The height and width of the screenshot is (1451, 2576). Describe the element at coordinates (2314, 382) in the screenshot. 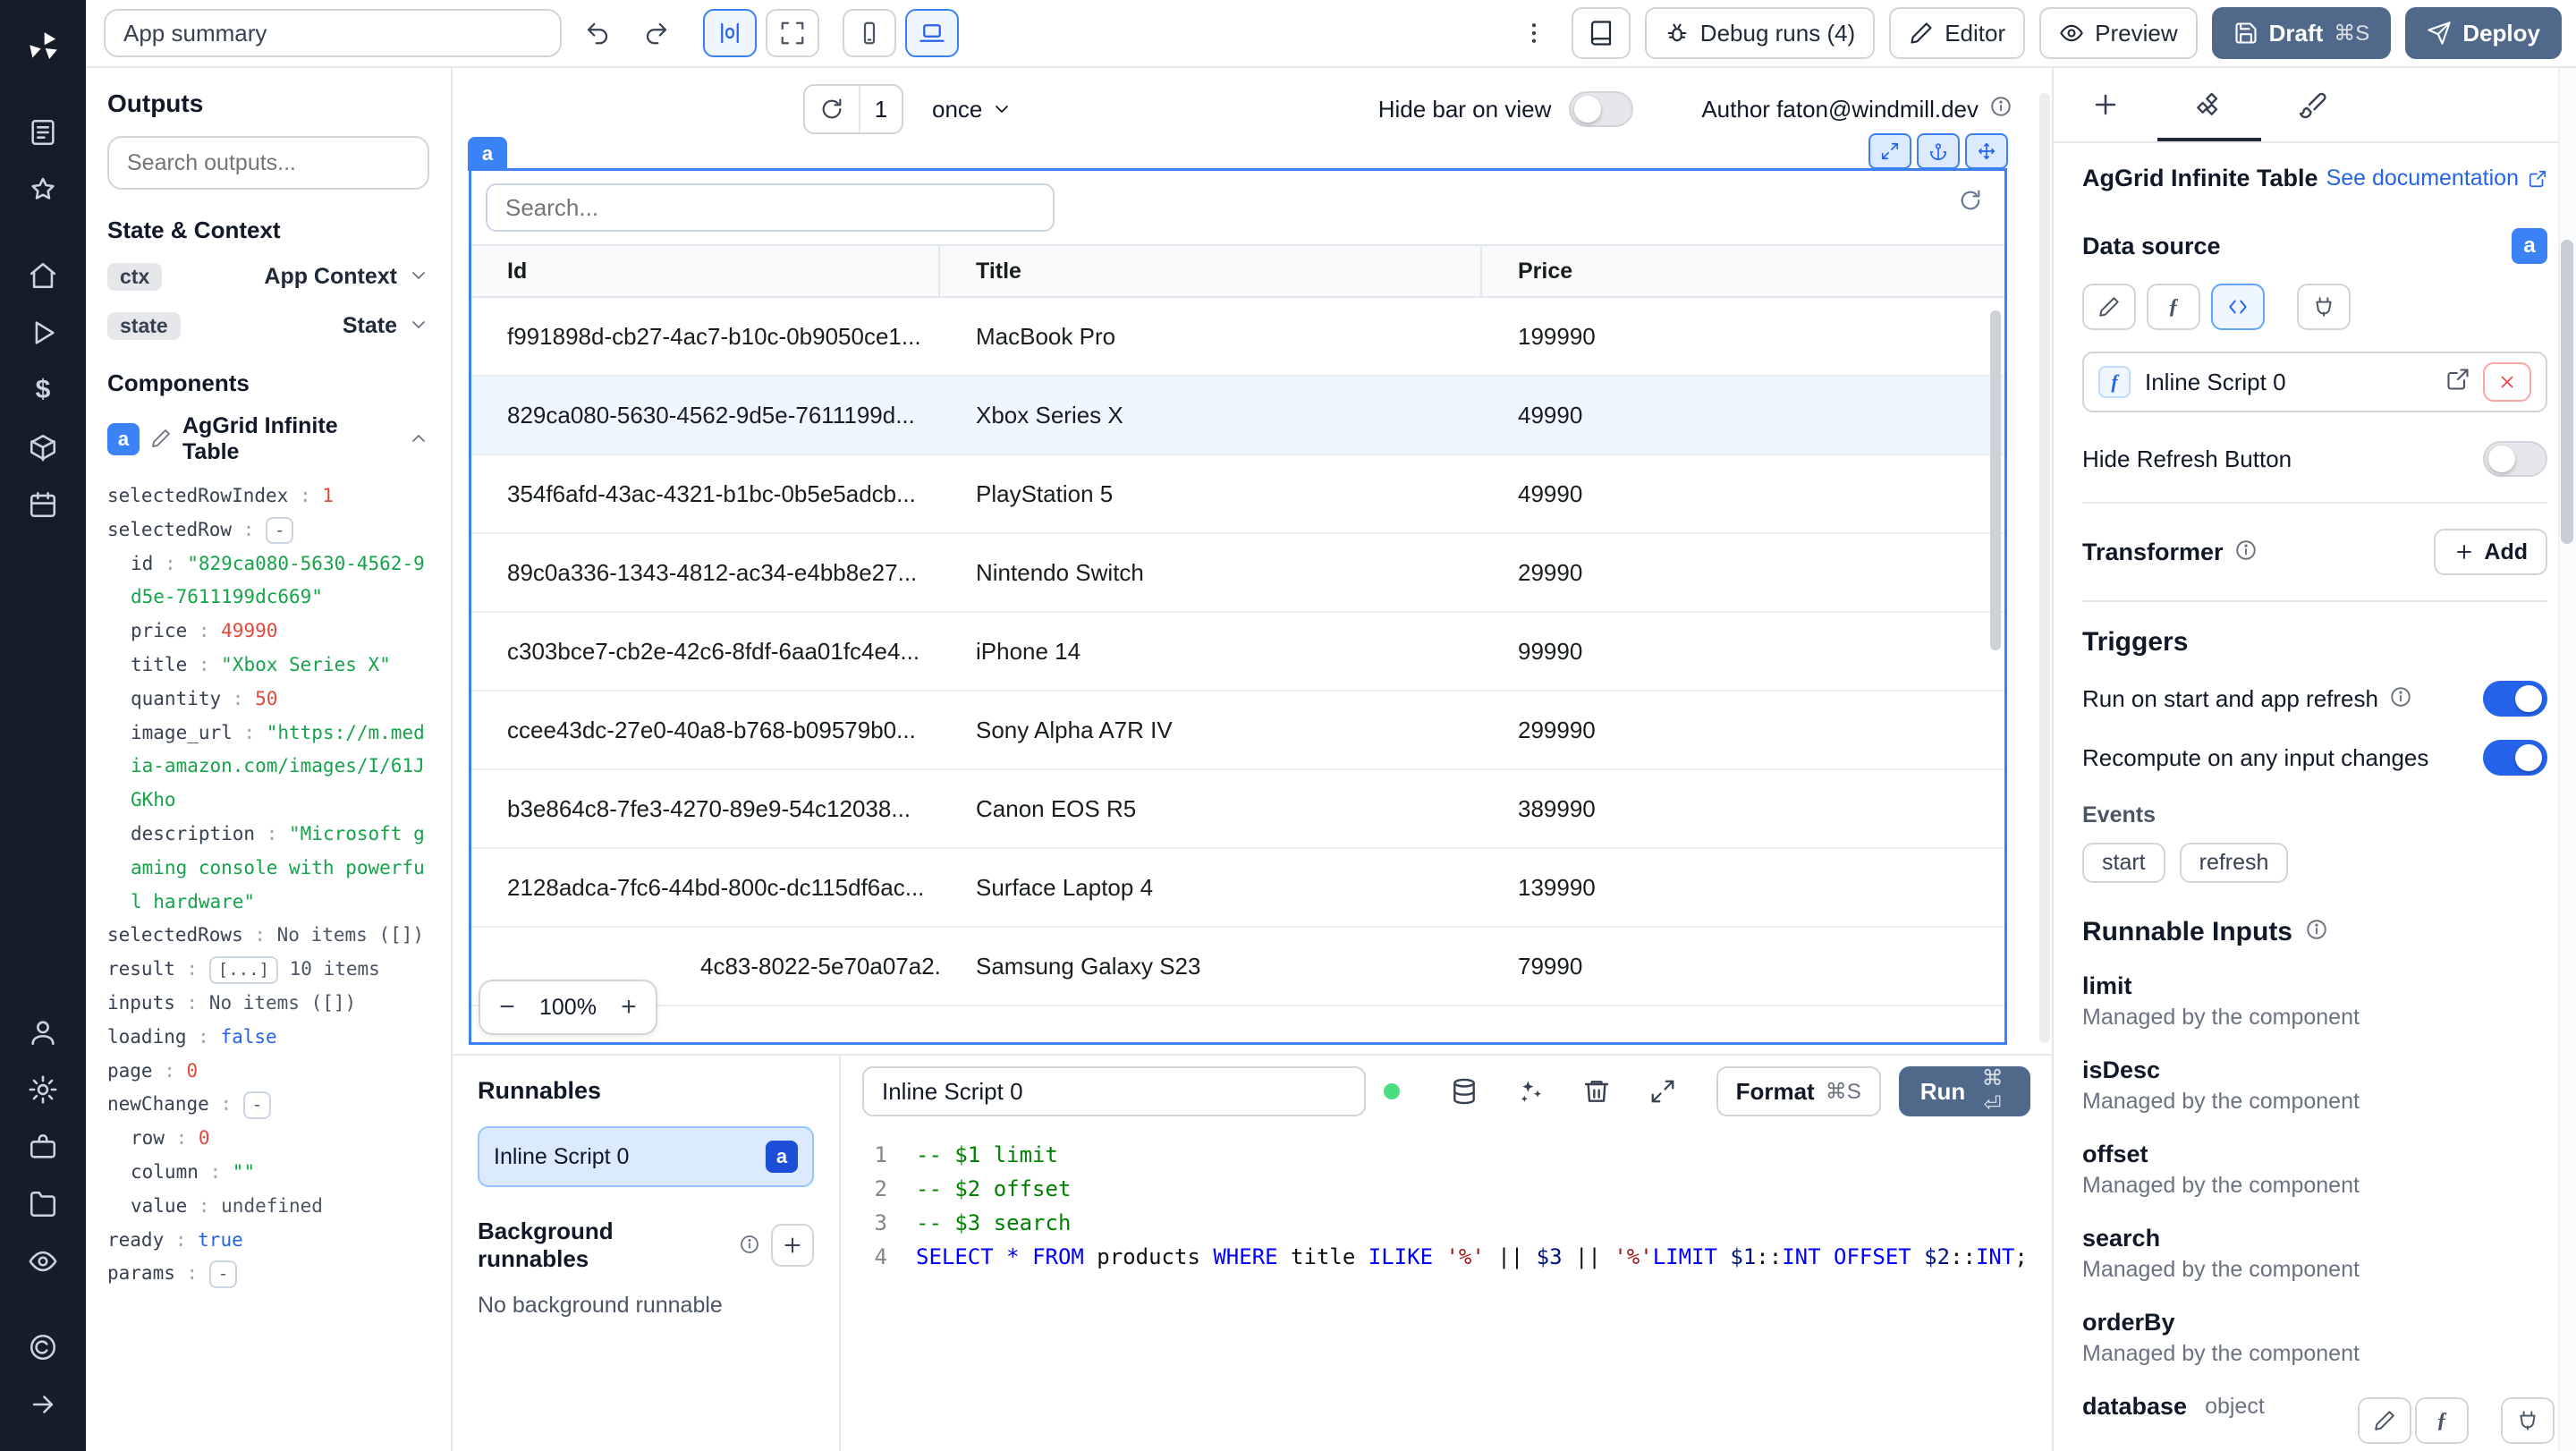

I see `attached-script-box: f Inline Script 0` at that location.